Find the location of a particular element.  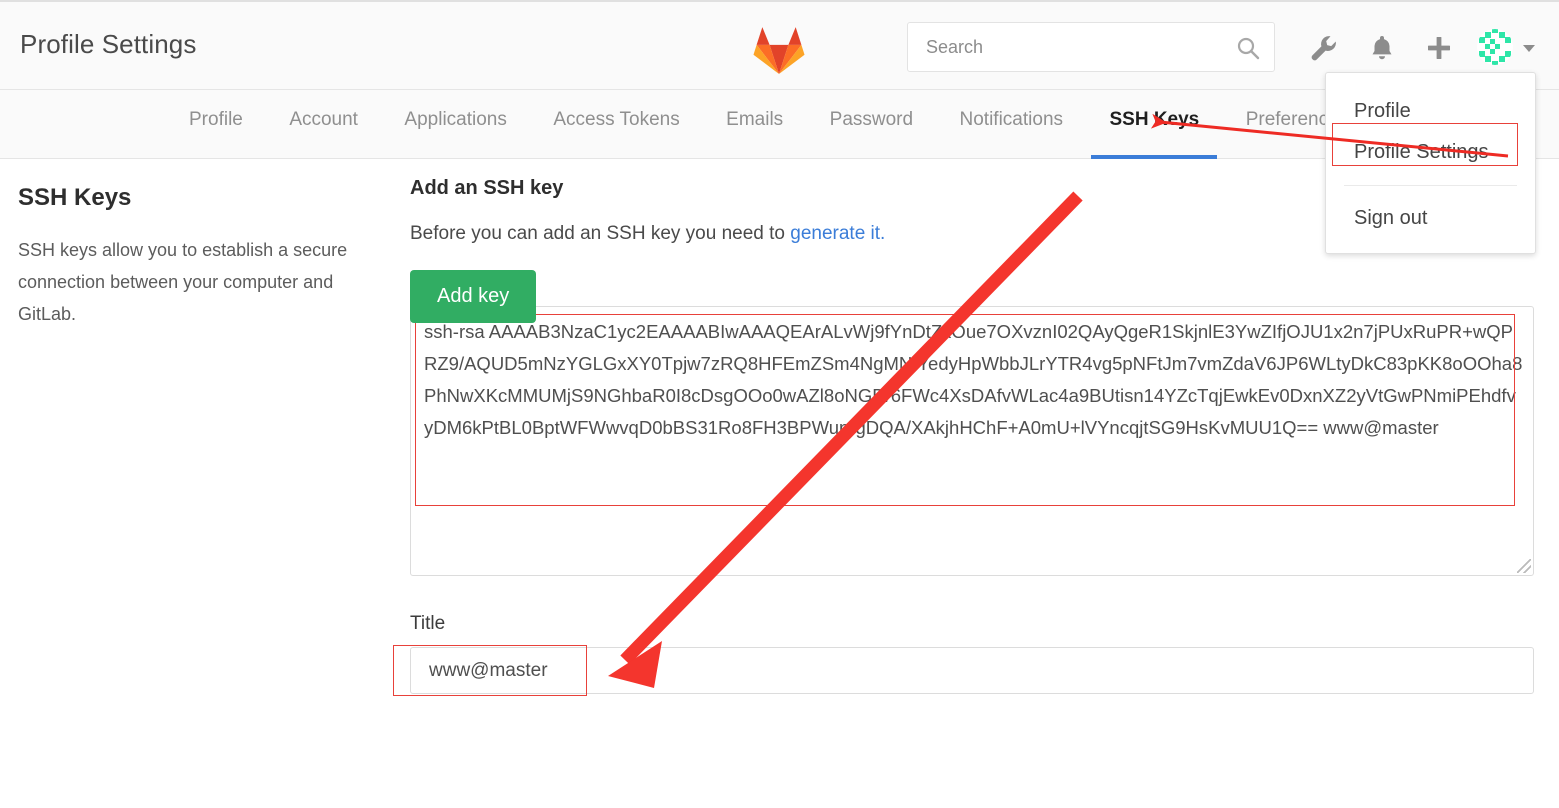

menu-item-profile: Profile is located at coordinates (1430, 111).